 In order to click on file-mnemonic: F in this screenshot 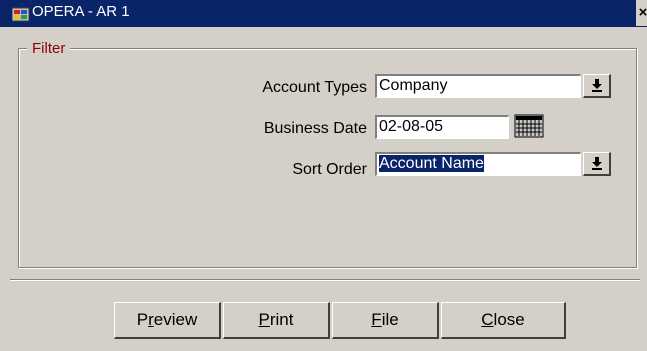, I will do `click(376, 319)`.